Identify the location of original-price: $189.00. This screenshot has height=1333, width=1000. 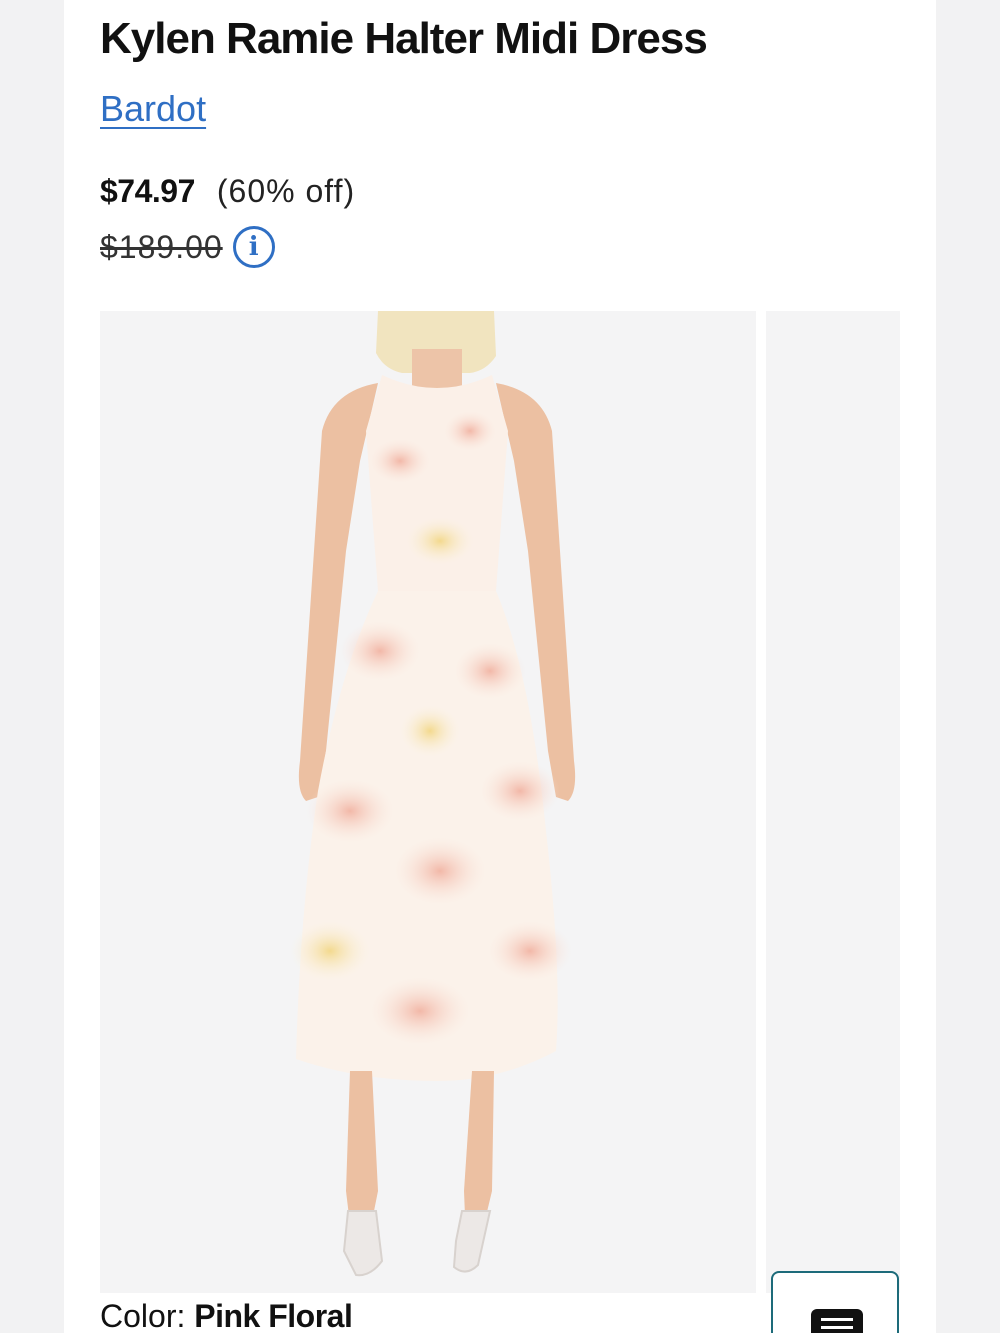
(161, 246).